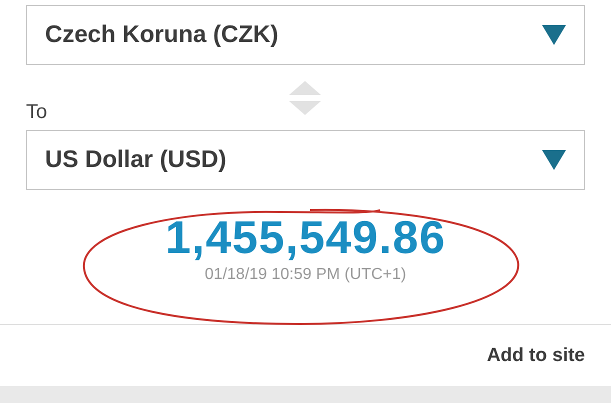  What do you see at coordinates (305, 237) in the screenshot?
I see `converted-amount: 1,455,549.86` at bounding box center [305, 237].